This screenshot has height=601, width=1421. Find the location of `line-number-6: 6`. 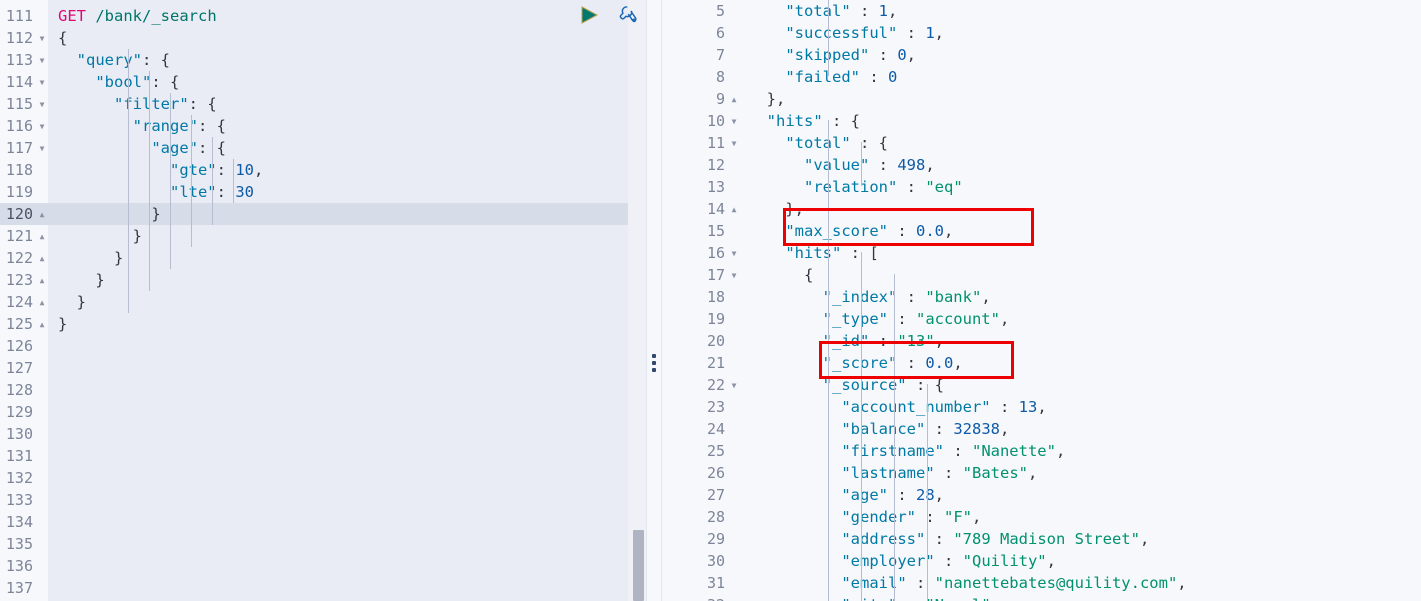

line-number-6: 6 is located at coordinates (700, 33).